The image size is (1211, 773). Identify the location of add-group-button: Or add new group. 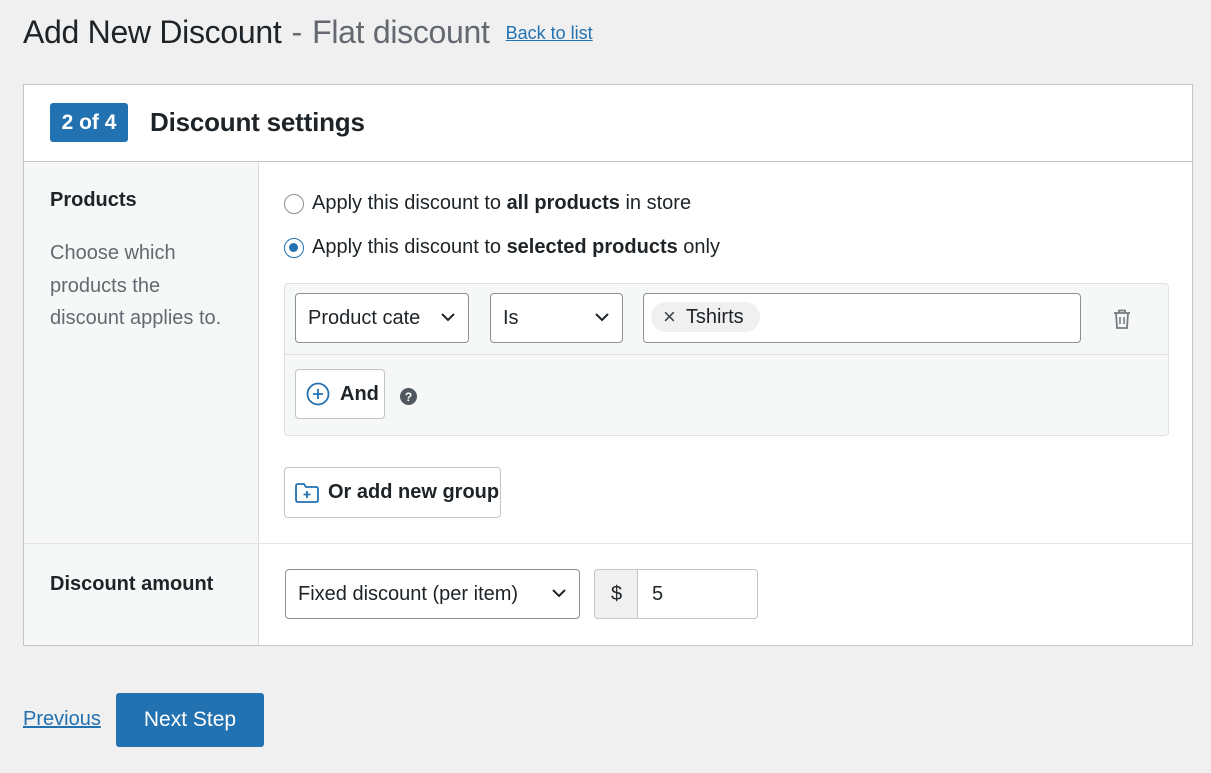
(392, 492).